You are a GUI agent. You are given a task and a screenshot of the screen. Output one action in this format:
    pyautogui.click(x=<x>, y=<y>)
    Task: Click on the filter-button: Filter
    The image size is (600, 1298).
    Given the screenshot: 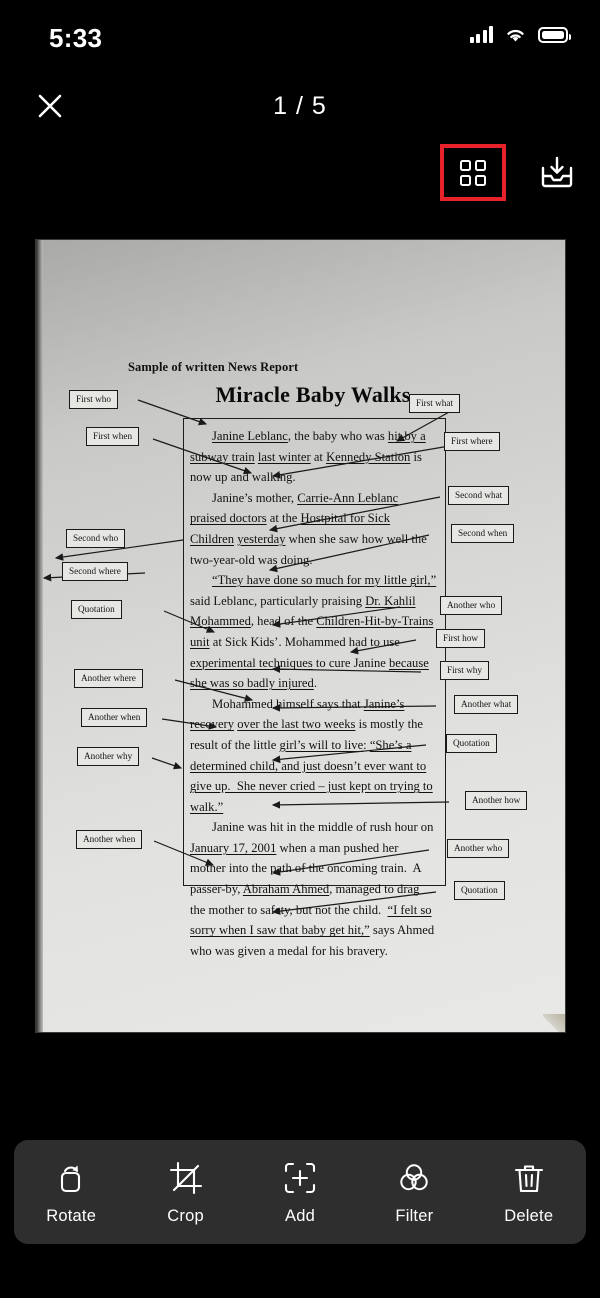 What is the action you would take?
    pyautogui.click(x=414, y=1192)
    